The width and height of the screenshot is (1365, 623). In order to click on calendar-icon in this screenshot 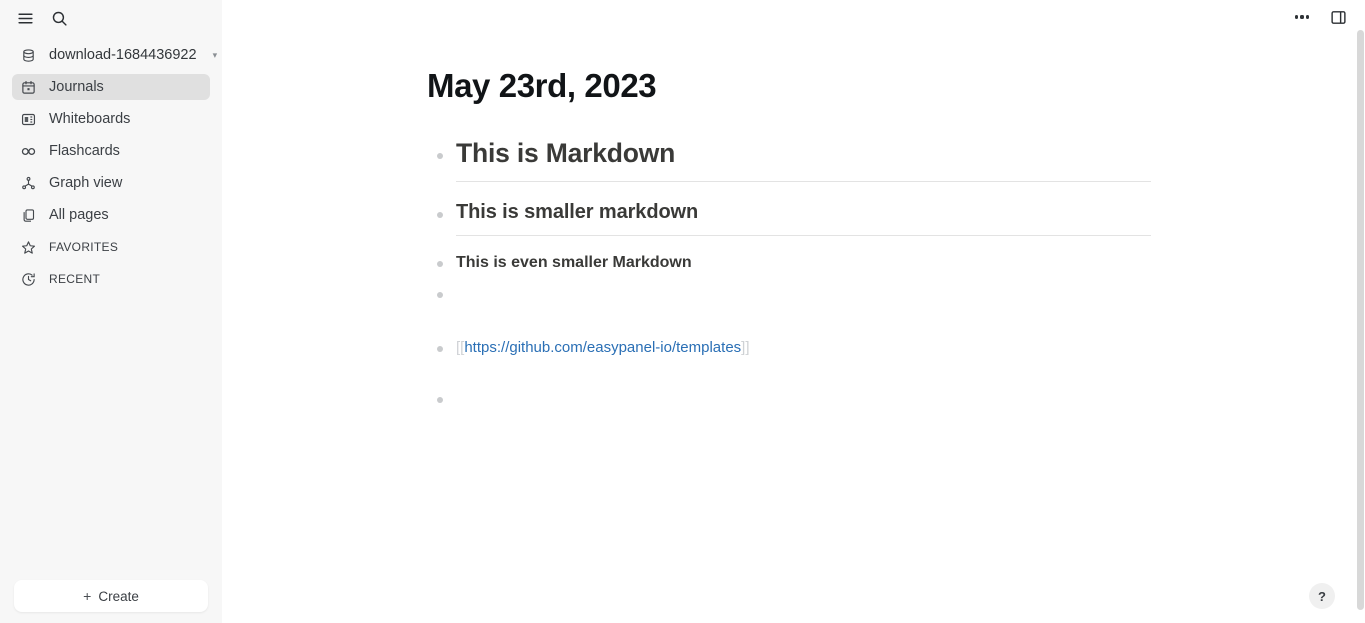, I will do `click(28, 87)`.